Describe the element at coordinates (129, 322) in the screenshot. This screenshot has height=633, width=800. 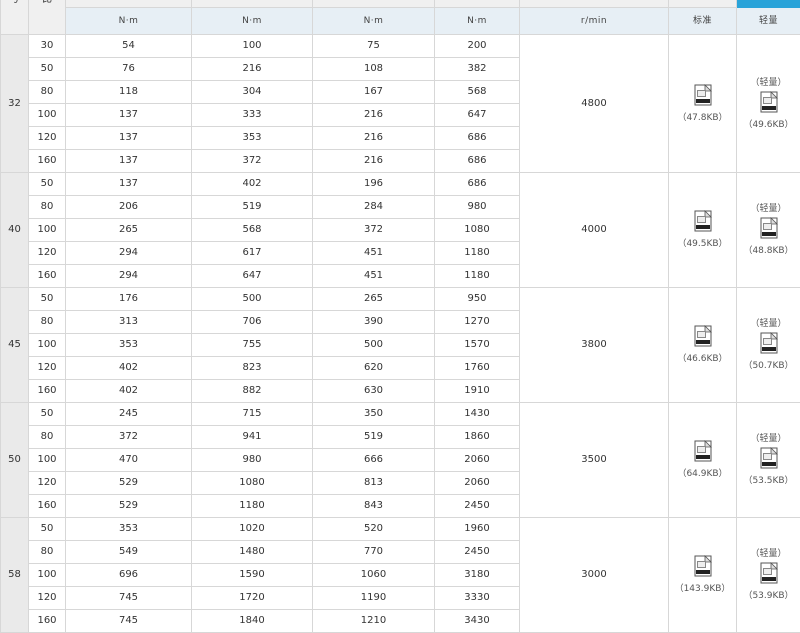
I see `torque-cell-t1: 313` at that location.